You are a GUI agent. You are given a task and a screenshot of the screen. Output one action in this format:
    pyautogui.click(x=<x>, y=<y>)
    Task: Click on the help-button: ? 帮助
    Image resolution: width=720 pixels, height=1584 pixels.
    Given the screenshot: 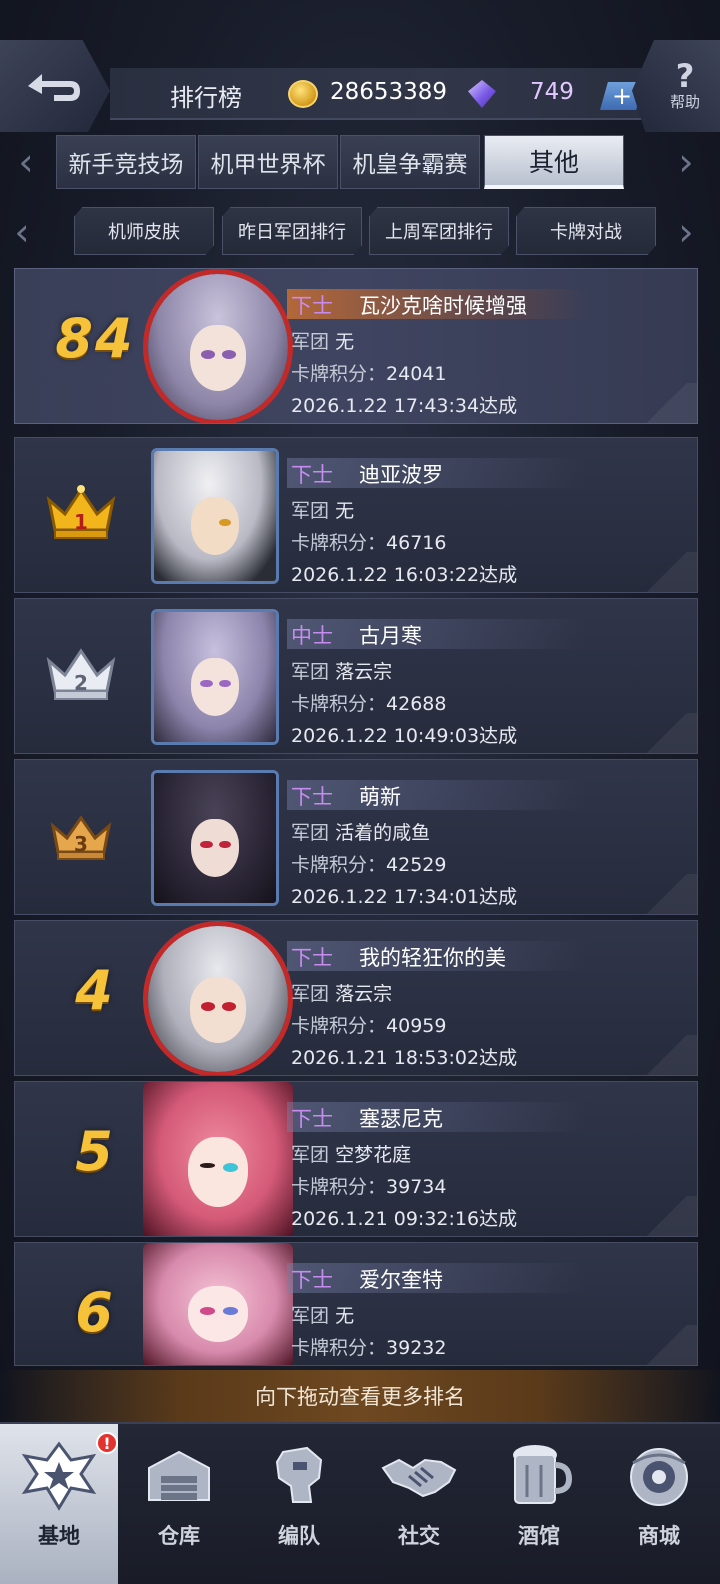 What is the action you would take?
    pyautogui.click(x=676, y=86)
    